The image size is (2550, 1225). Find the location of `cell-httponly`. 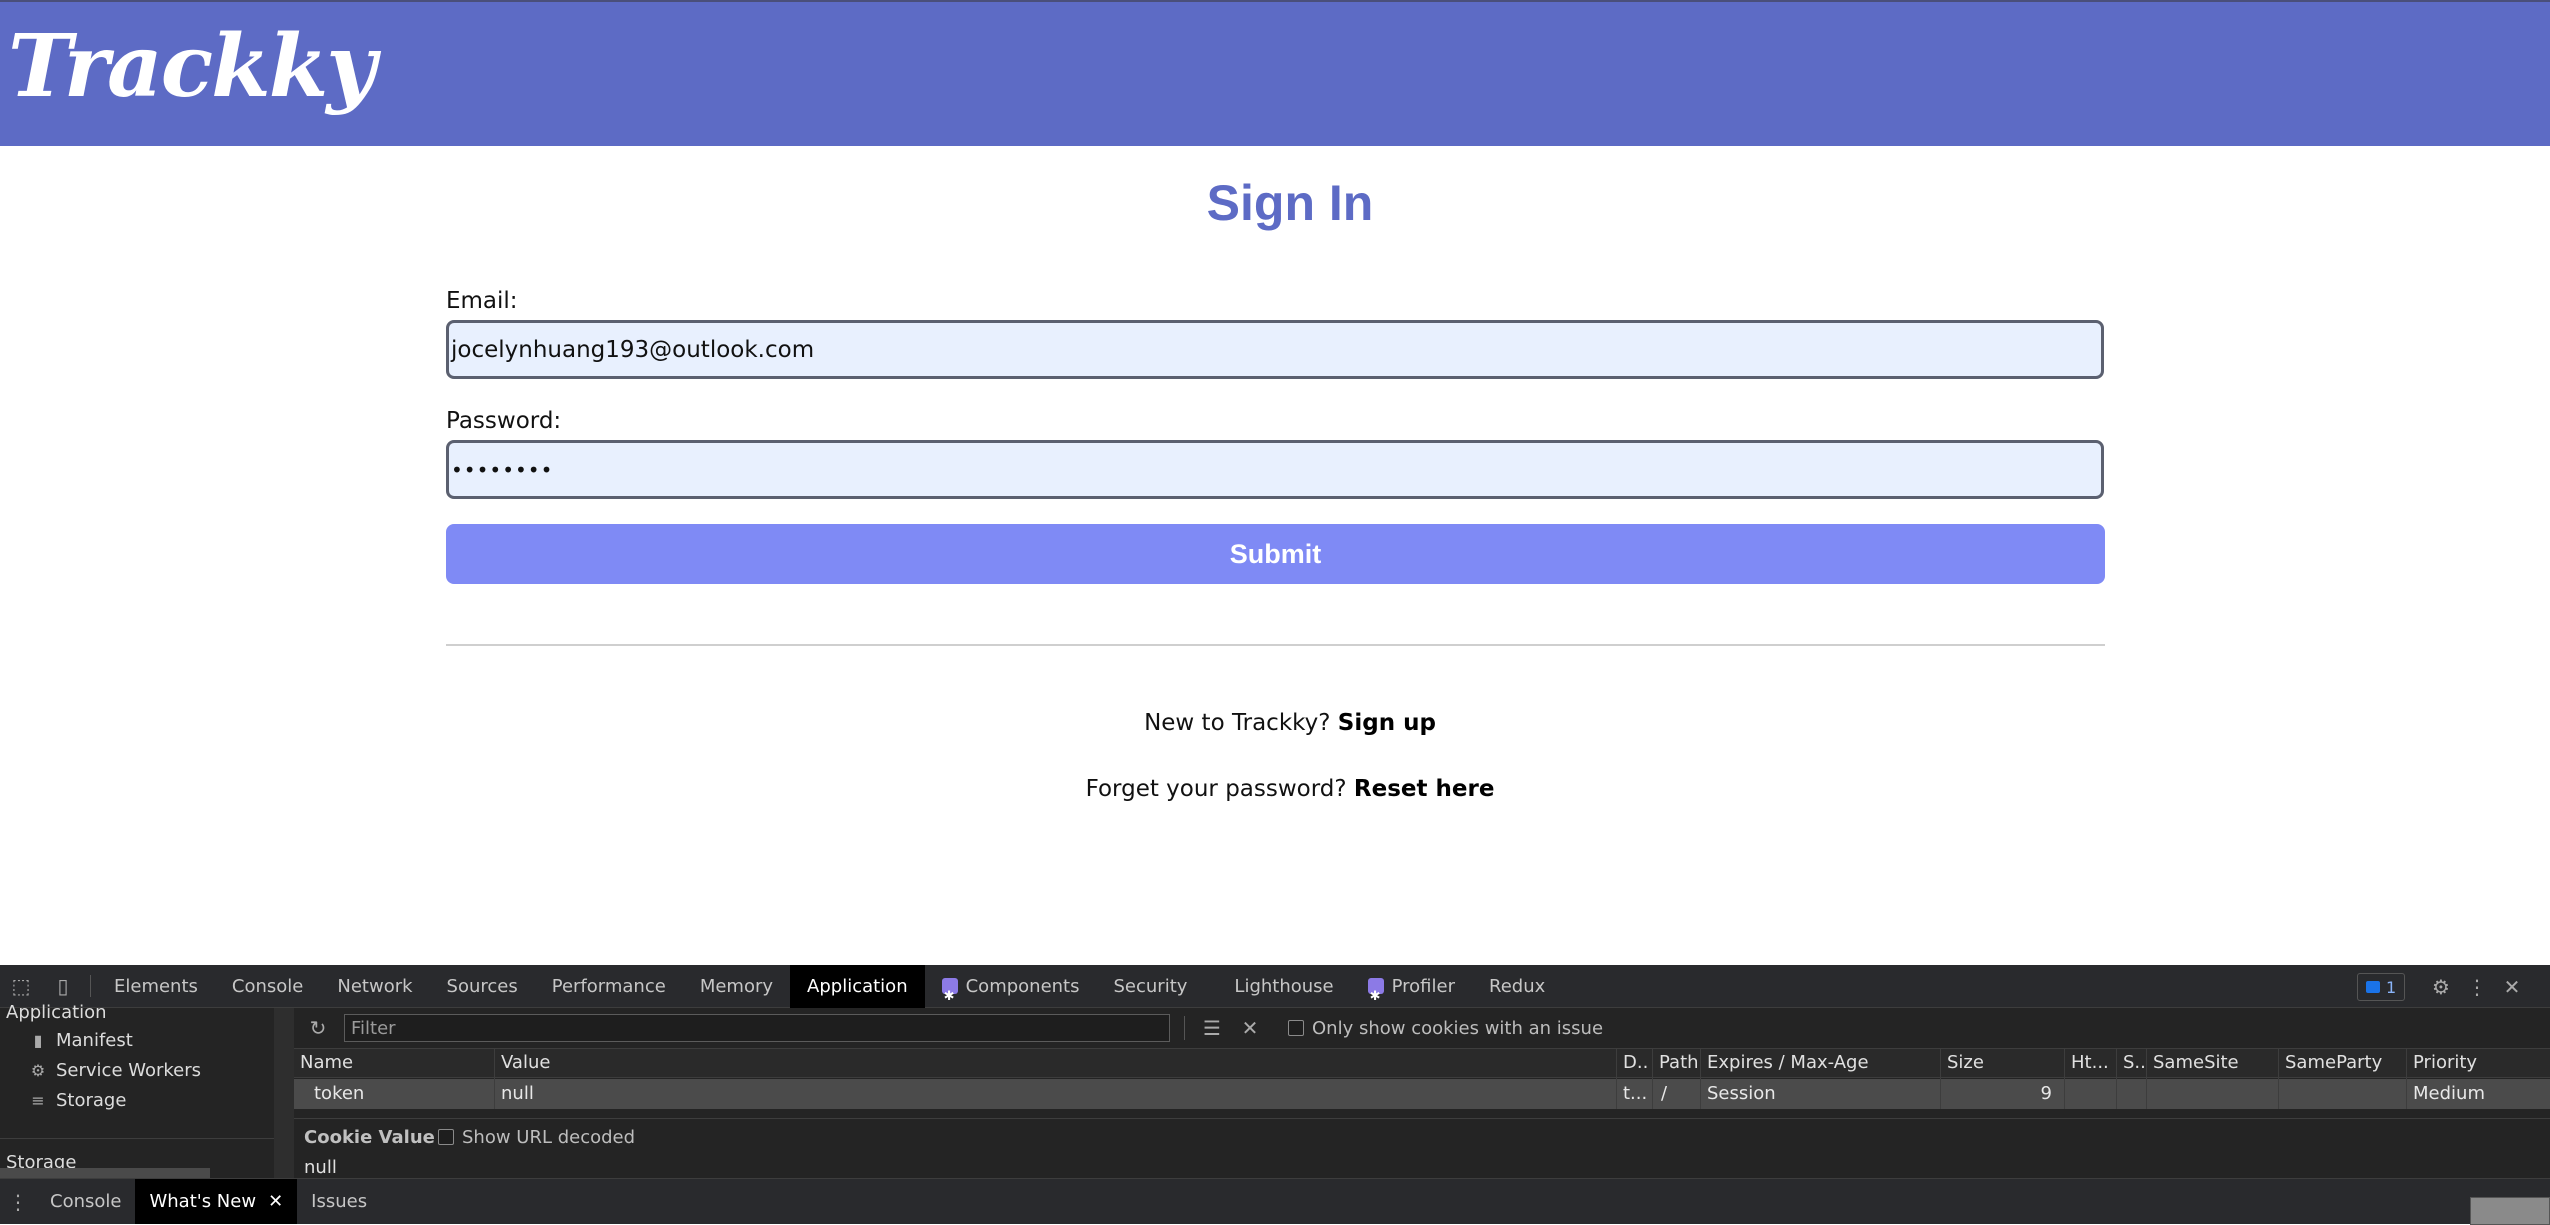

cell-httponly is located at coordinates (2090, 1094).